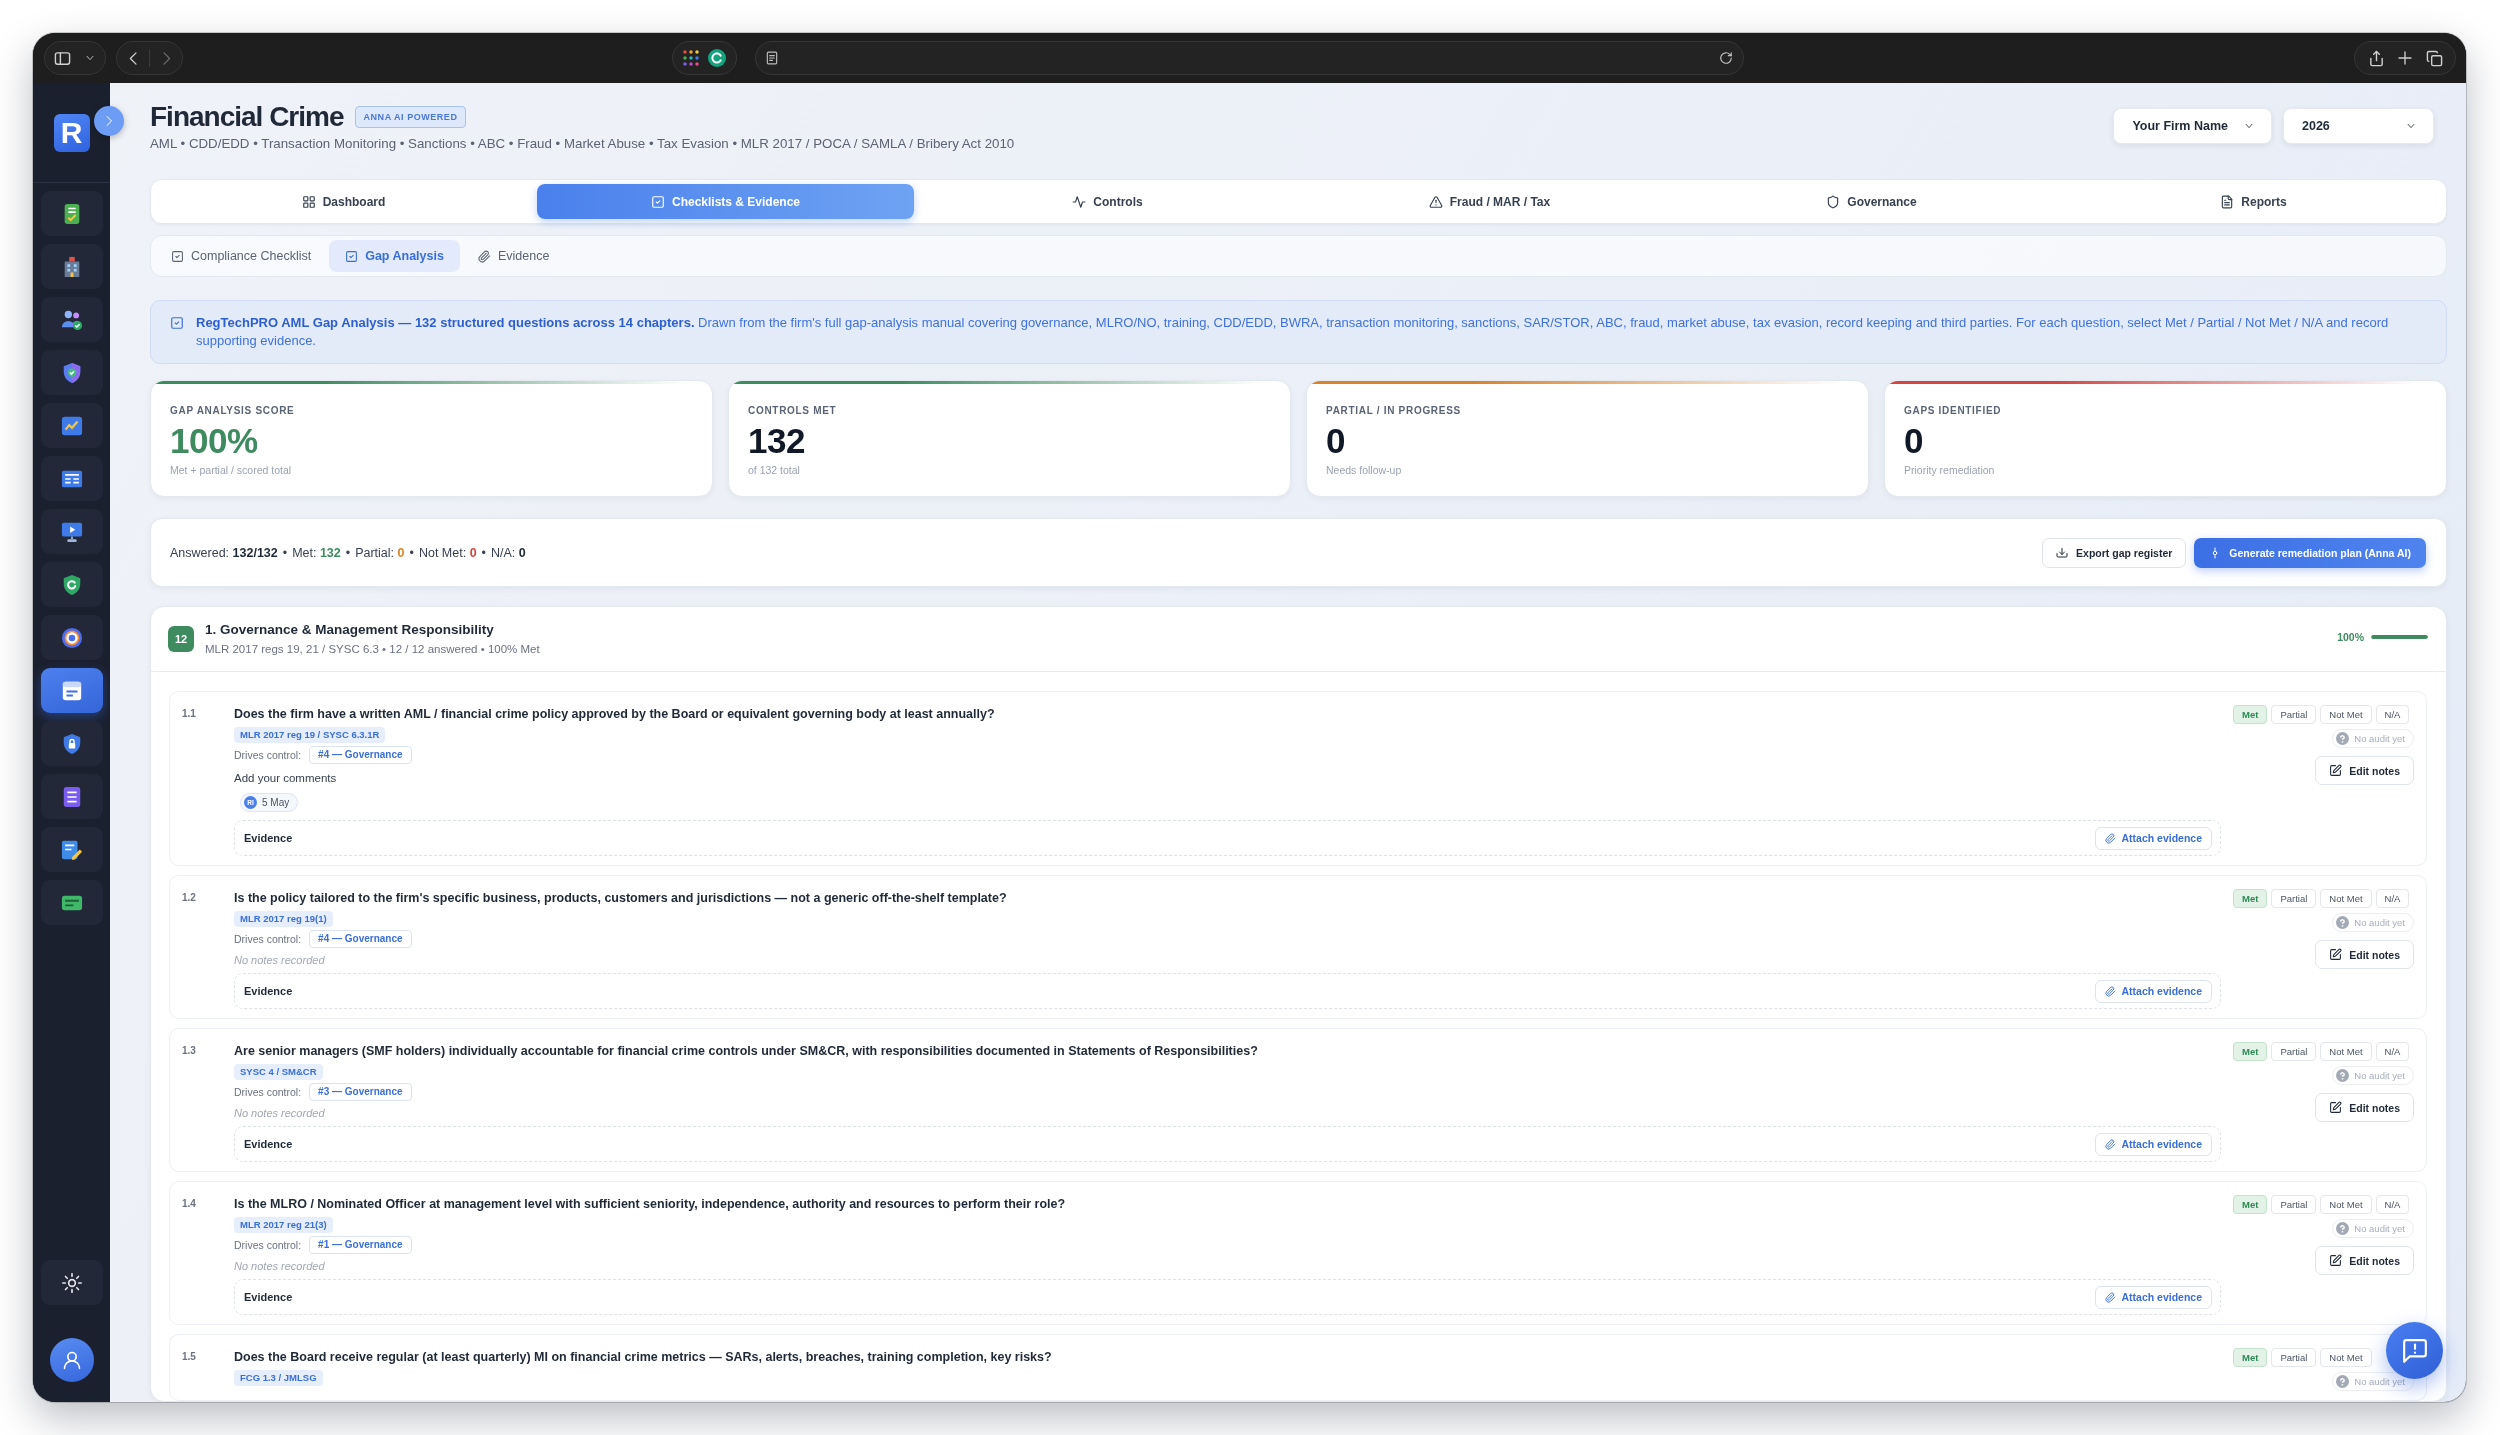  I want to click on sub-tab: Compliance Checklist, so click(241, 256).